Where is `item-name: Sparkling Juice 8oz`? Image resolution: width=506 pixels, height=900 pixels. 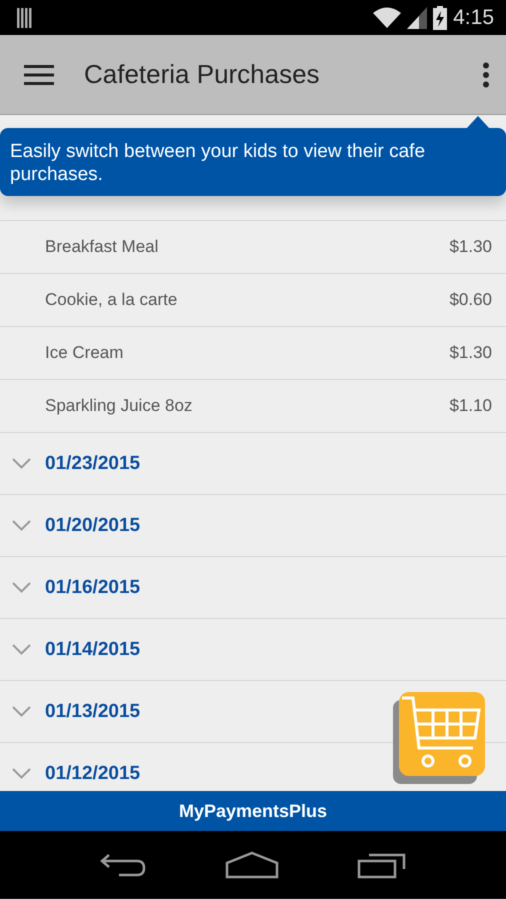 item-name: Sparkling Juice 8oz is located at coordinates (118, 406).